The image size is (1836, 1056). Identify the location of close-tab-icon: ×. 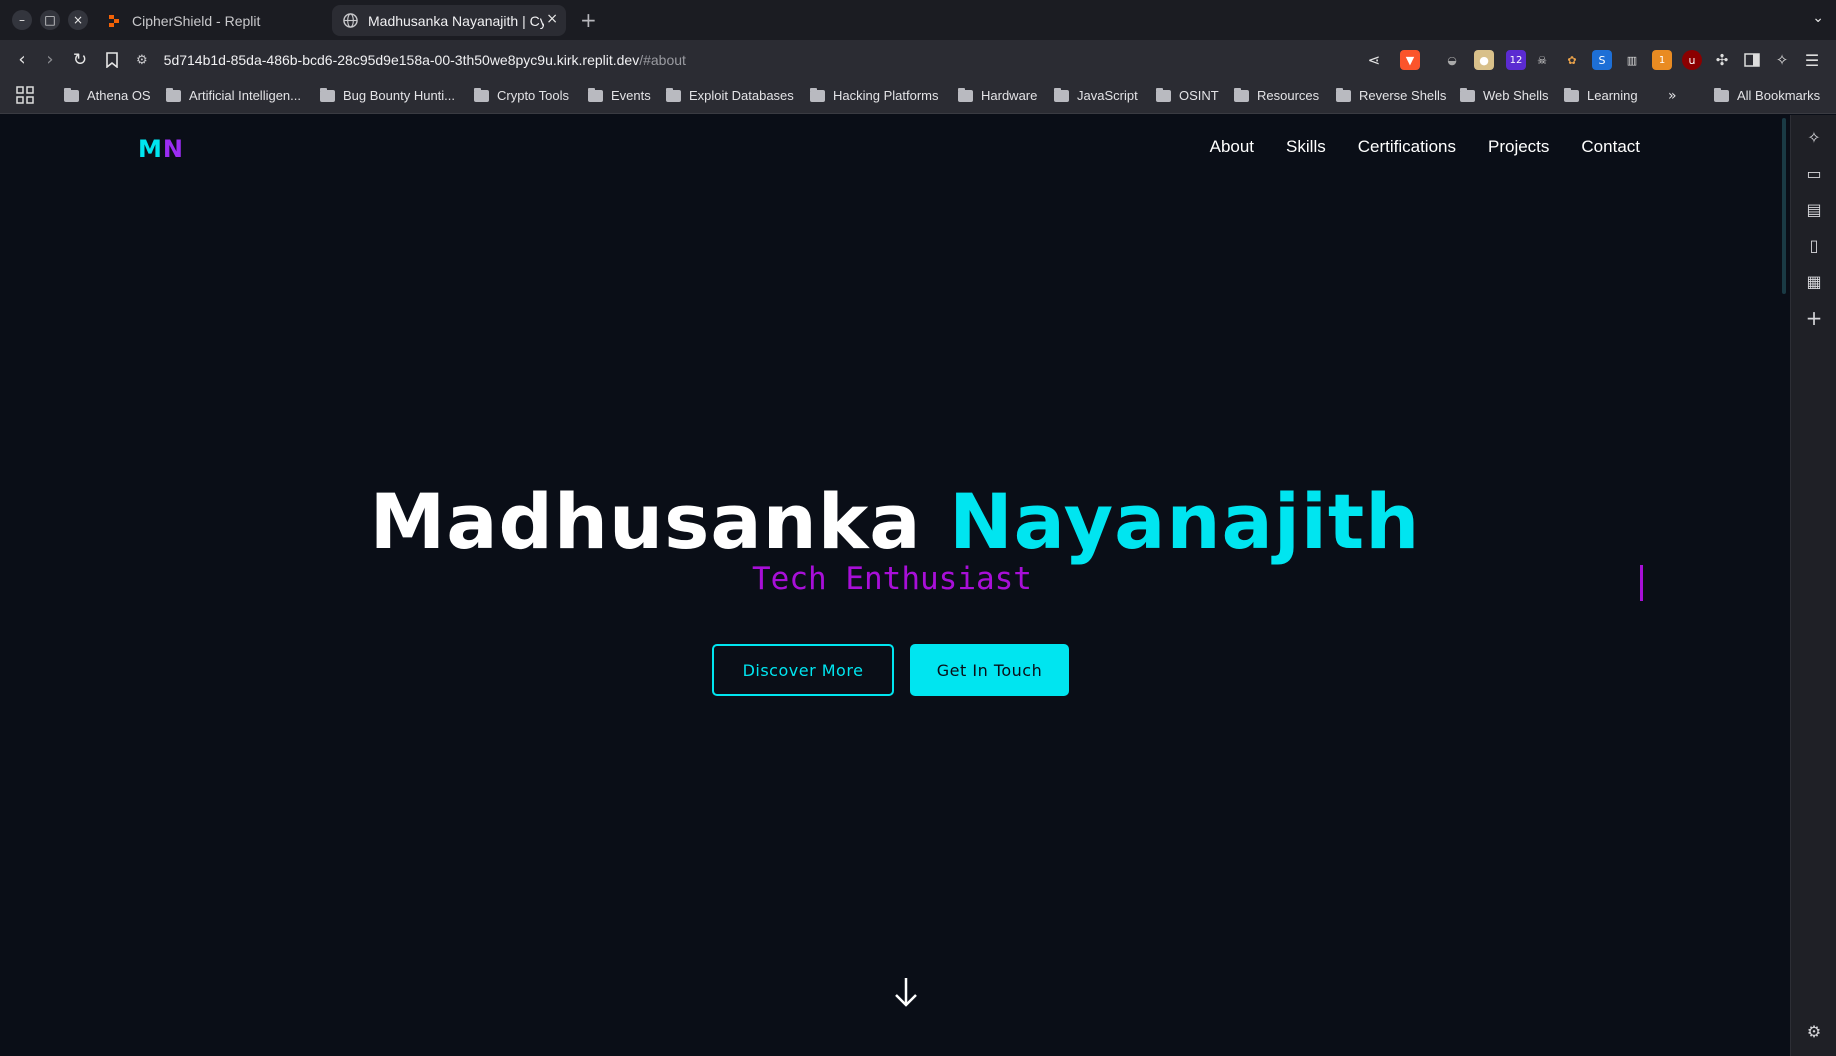
(552, 19).